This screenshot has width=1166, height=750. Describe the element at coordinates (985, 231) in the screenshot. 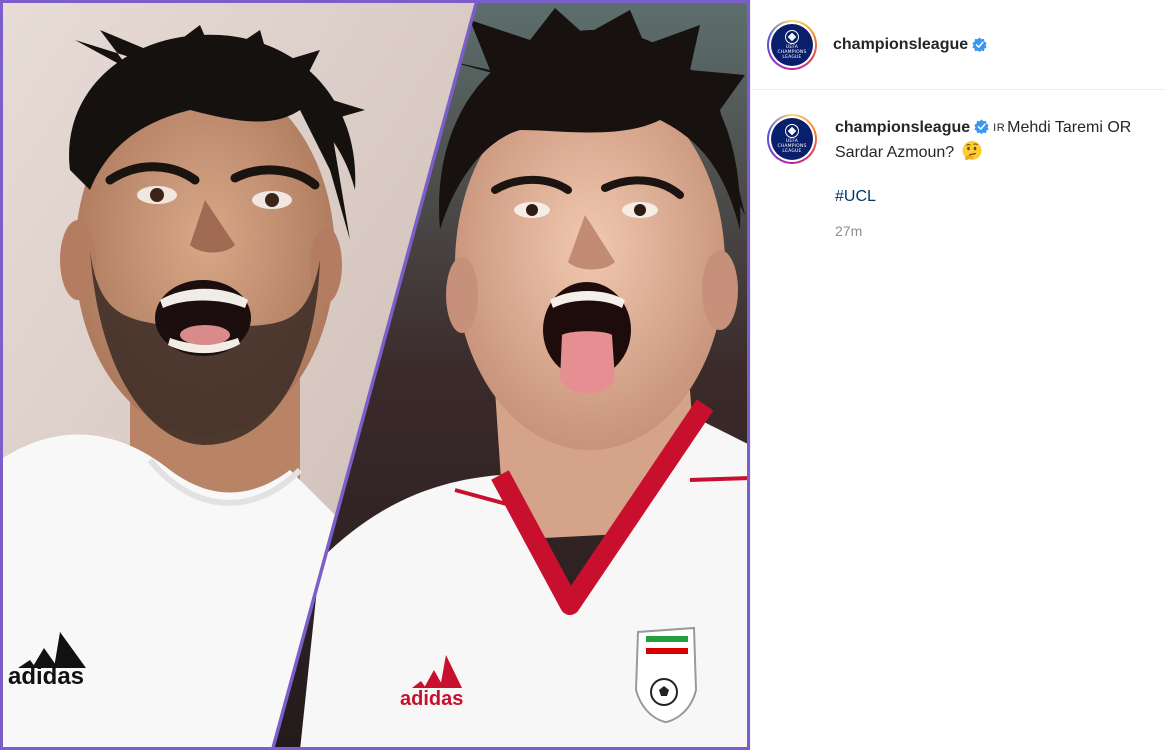

I see `post-timestamp: 27m` at that location.